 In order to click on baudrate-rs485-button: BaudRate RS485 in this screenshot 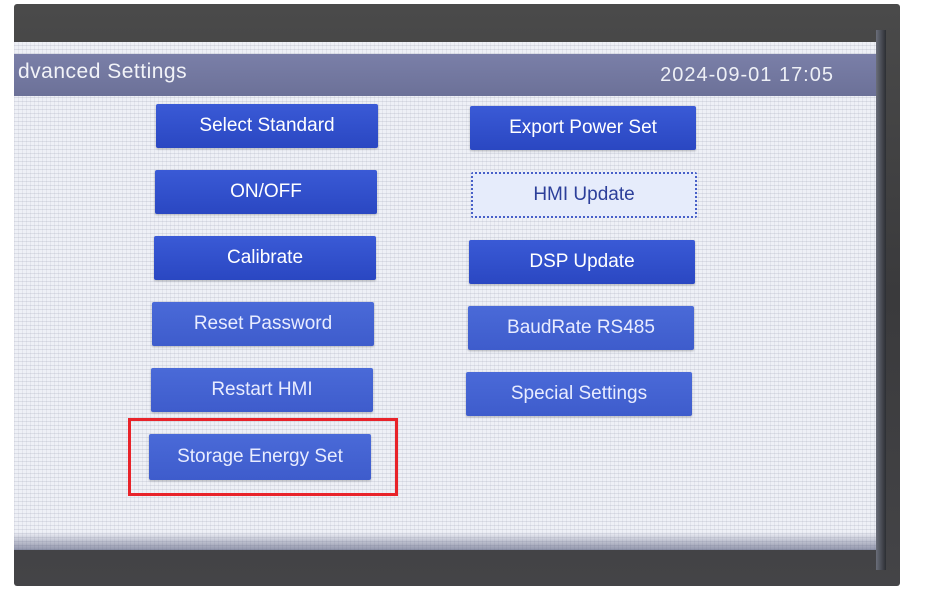, I will do `click(581, 328)`.